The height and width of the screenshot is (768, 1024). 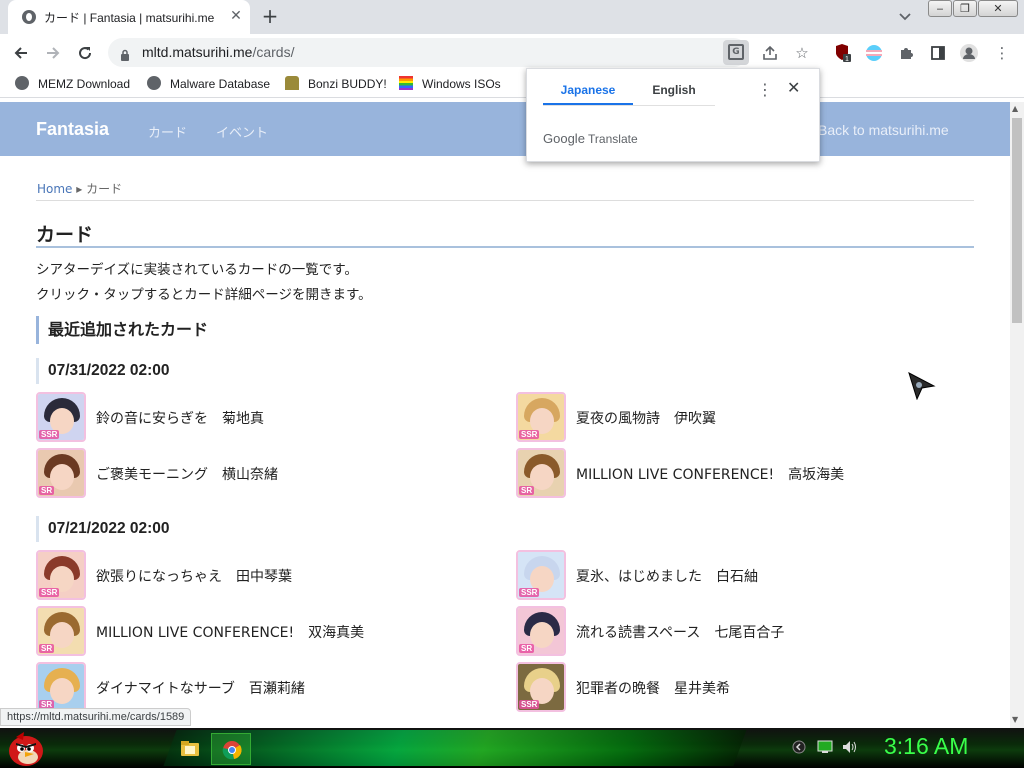 What do you see at coordinates (26, 749) in the screenshot?
I see `start-button-angry-bird-icon` at bounding box center [26, 749].